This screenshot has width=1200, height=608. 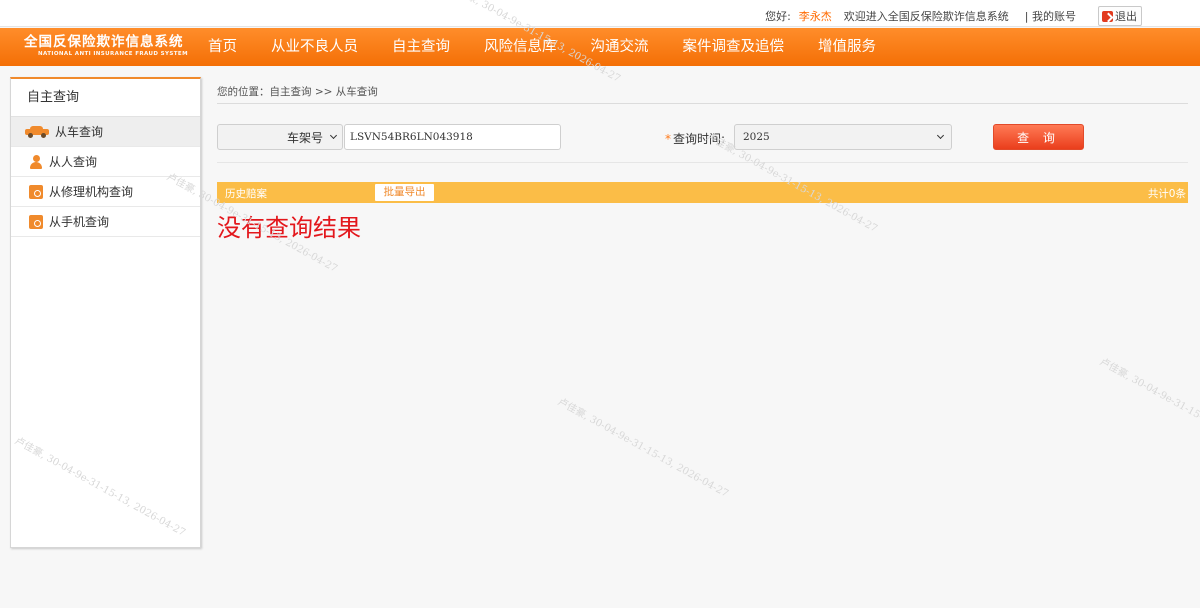 I want to click on sidebar-item-label: 从人查询, so click(x=73, y=162).